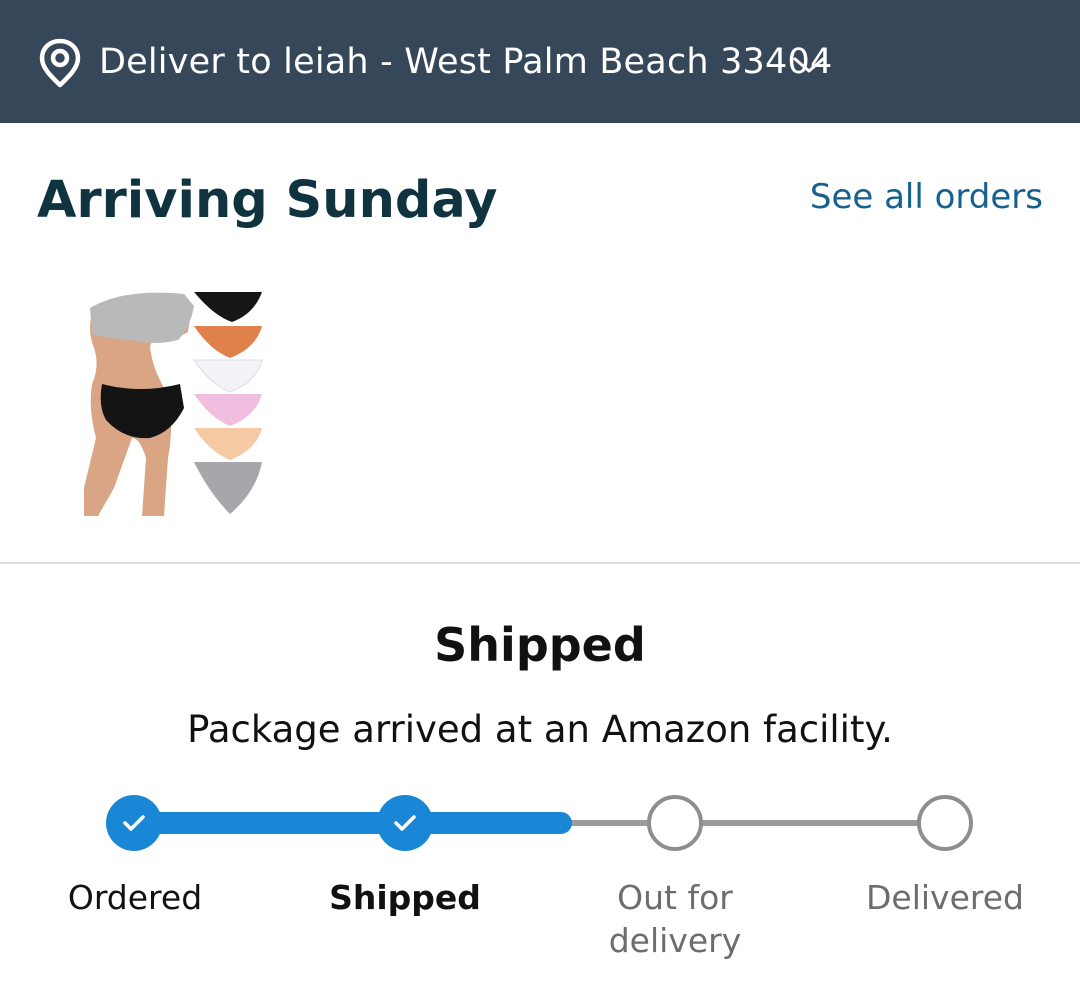  I want to click on arrival-heading: Arriving Sunday, so click(267, 200).